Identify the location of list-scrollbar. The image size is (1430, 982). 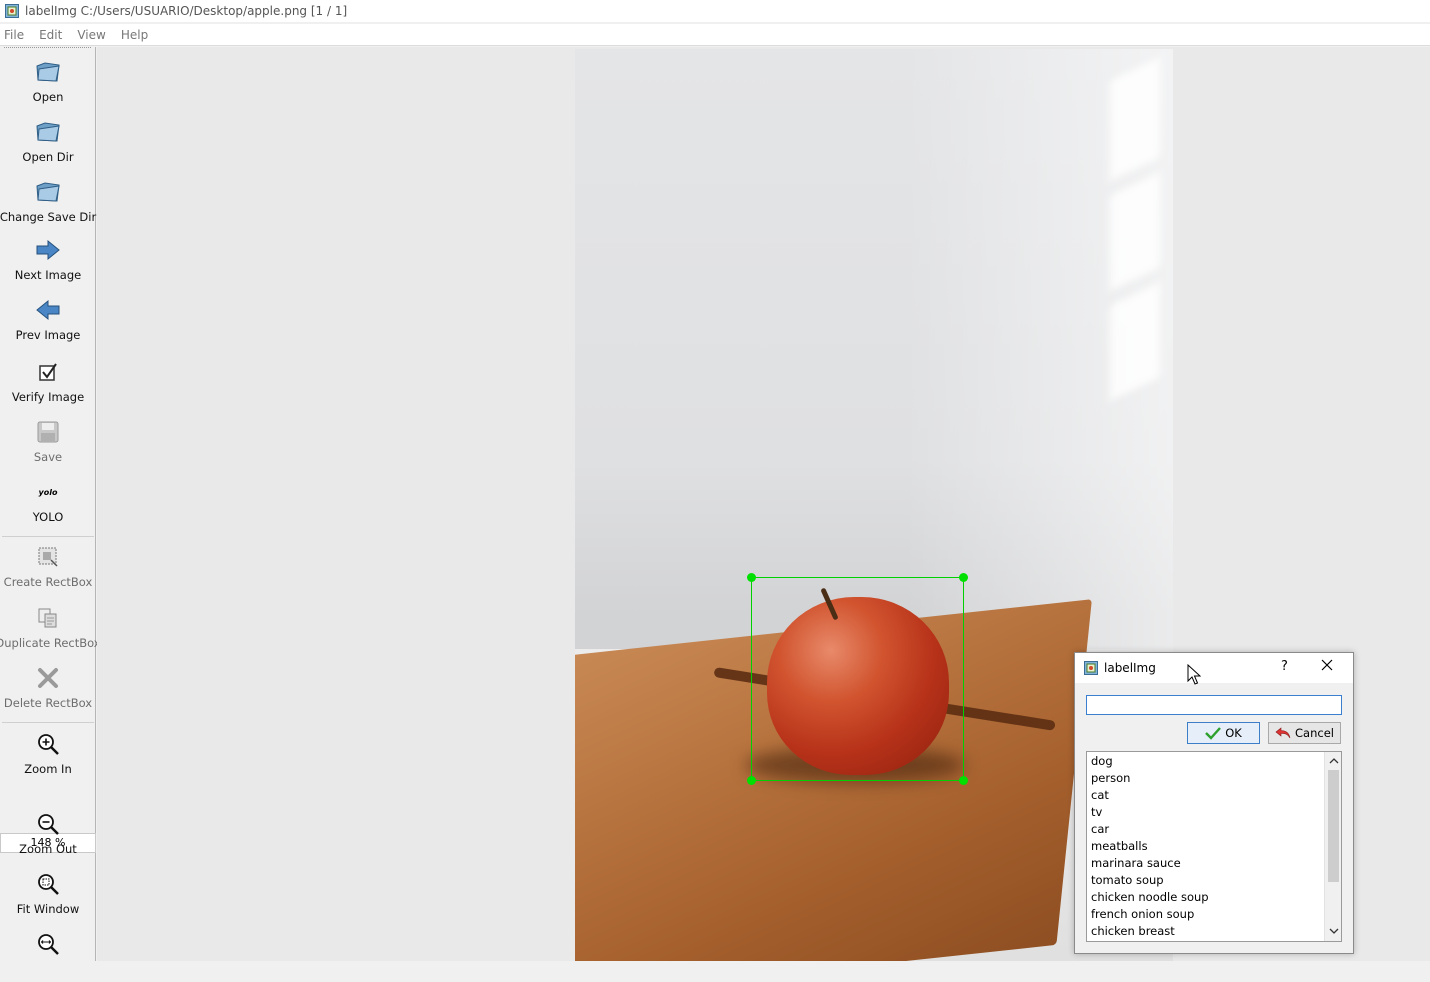
(1332, 846).